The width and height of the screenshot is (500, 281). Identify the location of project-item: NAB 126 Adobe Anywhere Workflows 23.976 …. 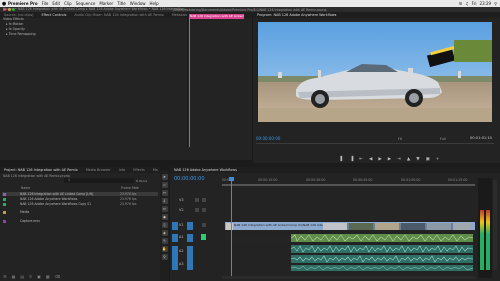
(80, 199).